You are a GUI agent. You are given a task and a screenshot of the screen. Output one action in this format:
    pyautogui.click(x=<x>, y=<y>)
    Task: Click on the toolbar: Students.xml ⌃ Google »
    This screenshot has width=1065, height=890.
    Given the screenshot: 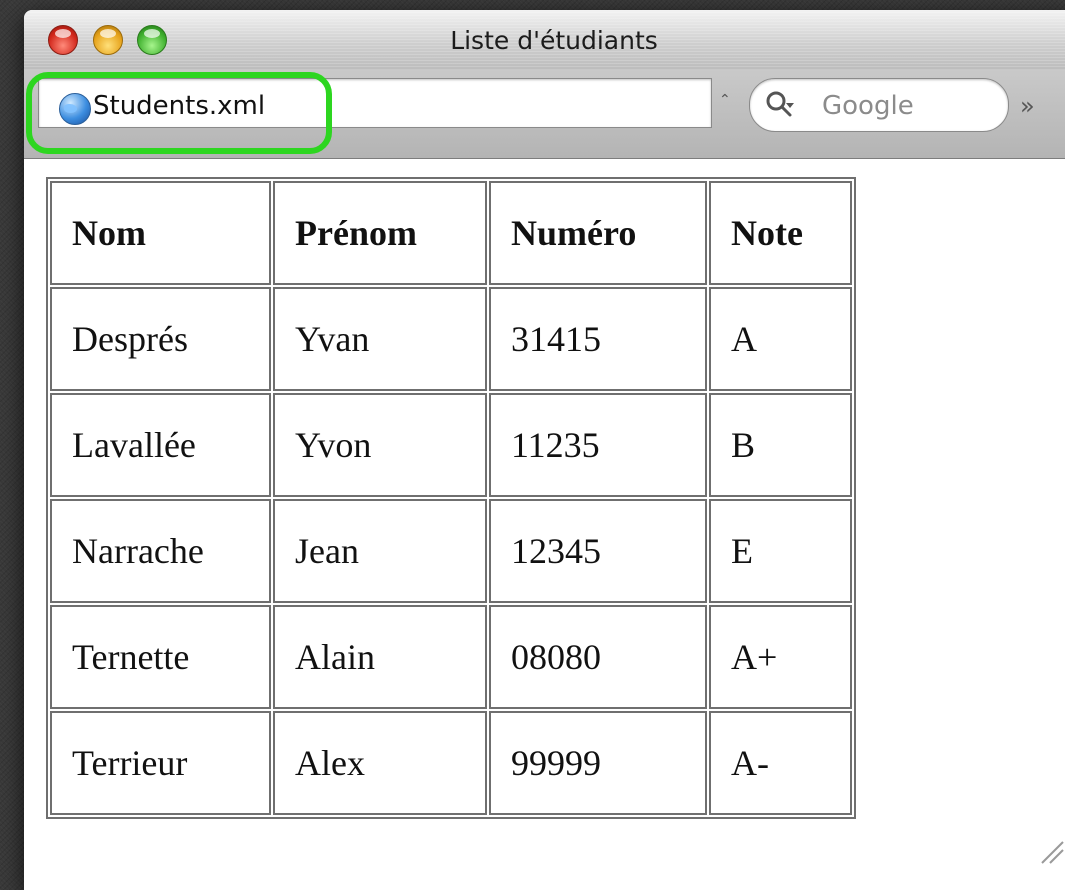 What is the action you would take?
    pyautogui.click(x=544, y=114)
    